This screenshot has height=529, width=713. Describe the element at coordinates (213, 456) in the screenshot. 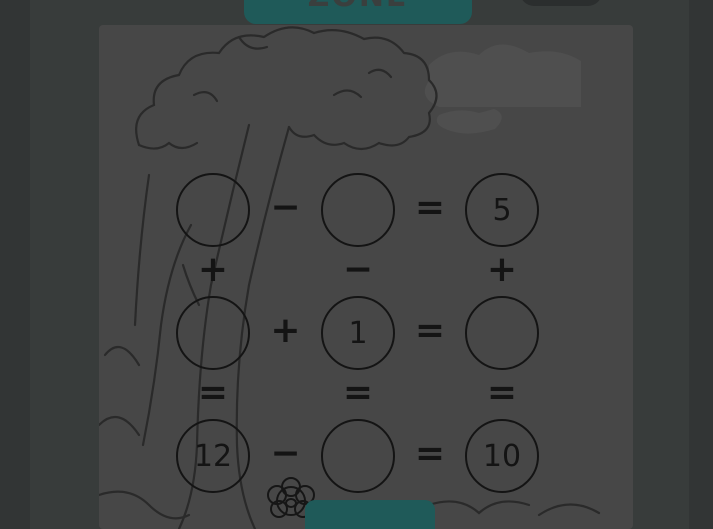

I see `number-cell: 12` at that location.